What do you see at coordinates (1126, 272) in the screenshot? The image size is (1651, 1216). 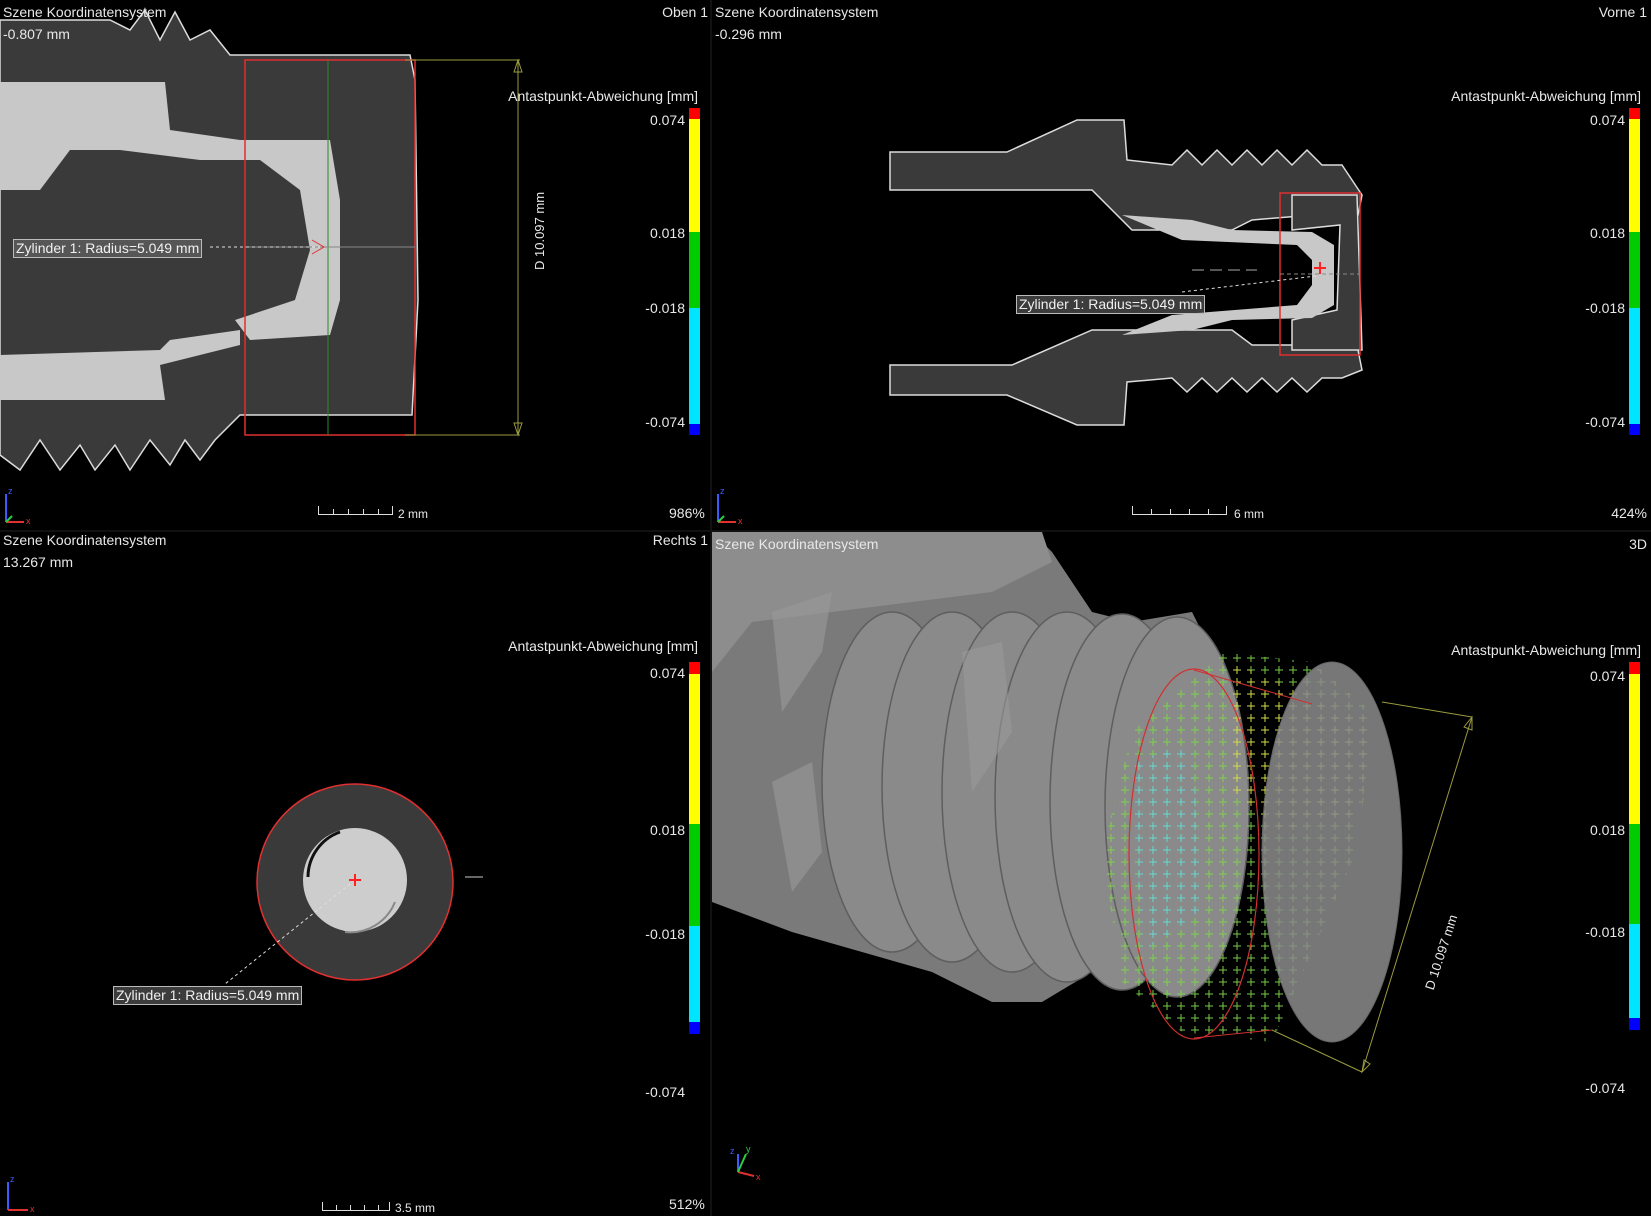 I see `ct-slice-front-view` at bounding box center [1126, 272].